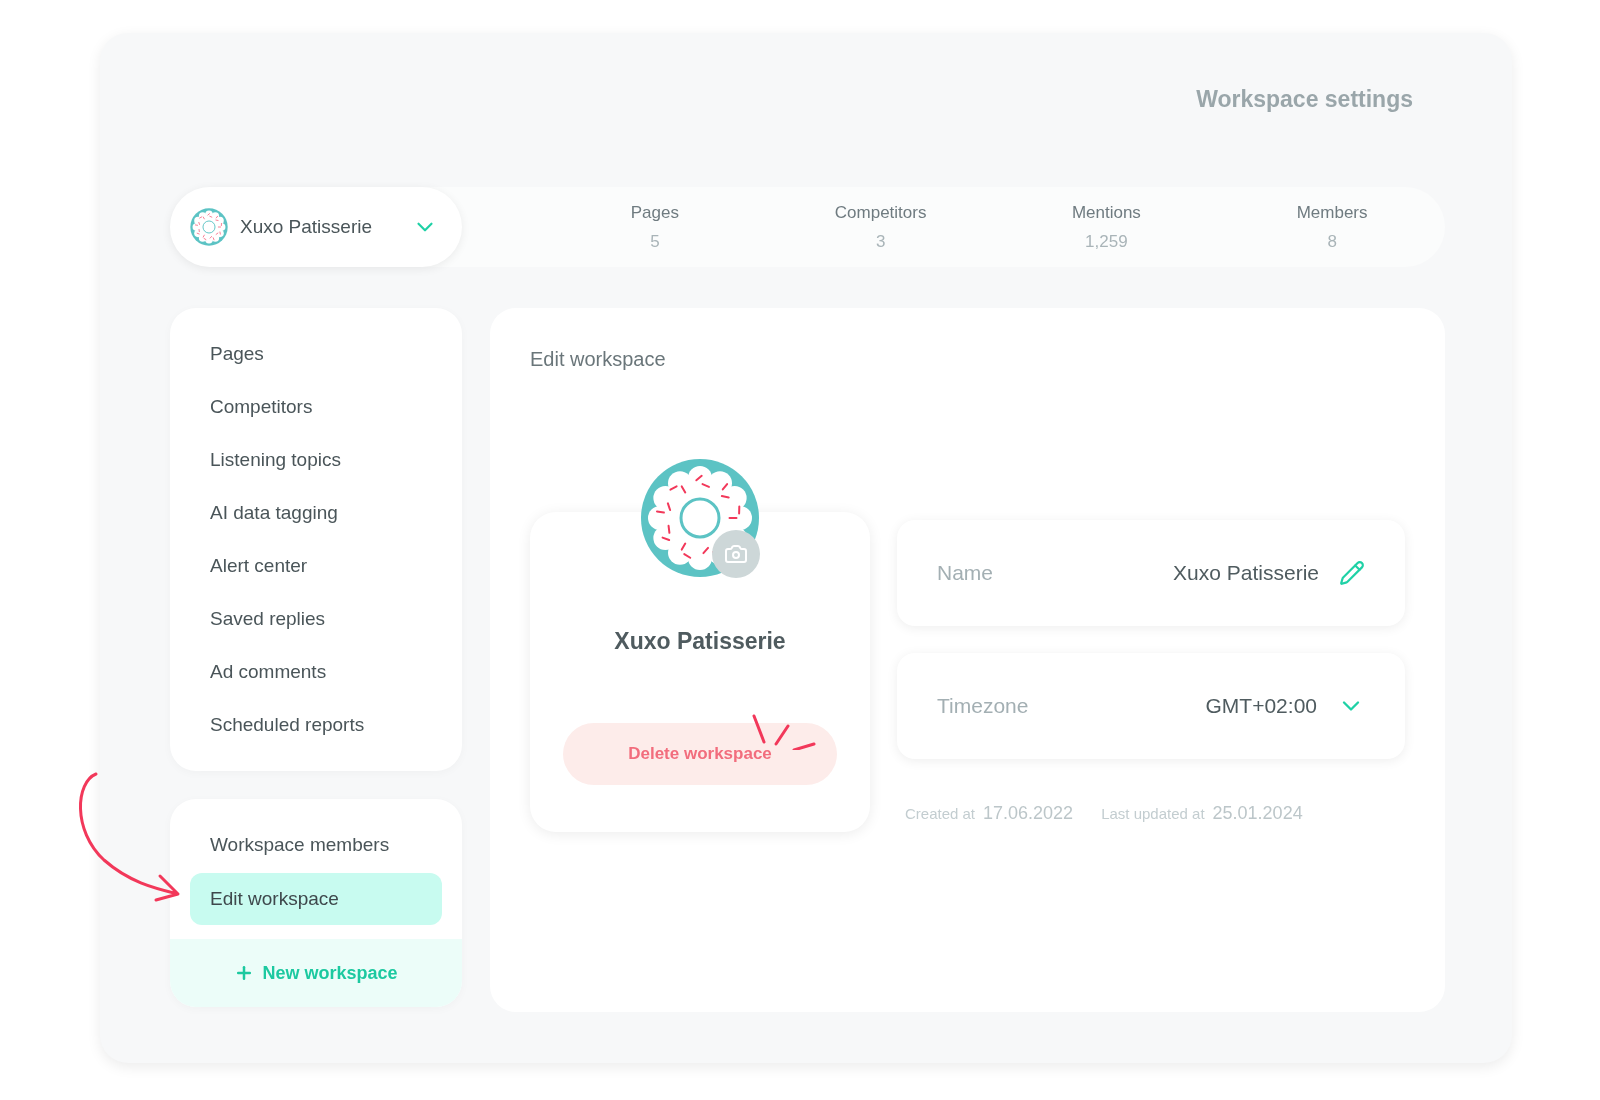 The height and width of the screenshot is (1100, 1600). I want to click on field-label: Name, so click(965, 573).